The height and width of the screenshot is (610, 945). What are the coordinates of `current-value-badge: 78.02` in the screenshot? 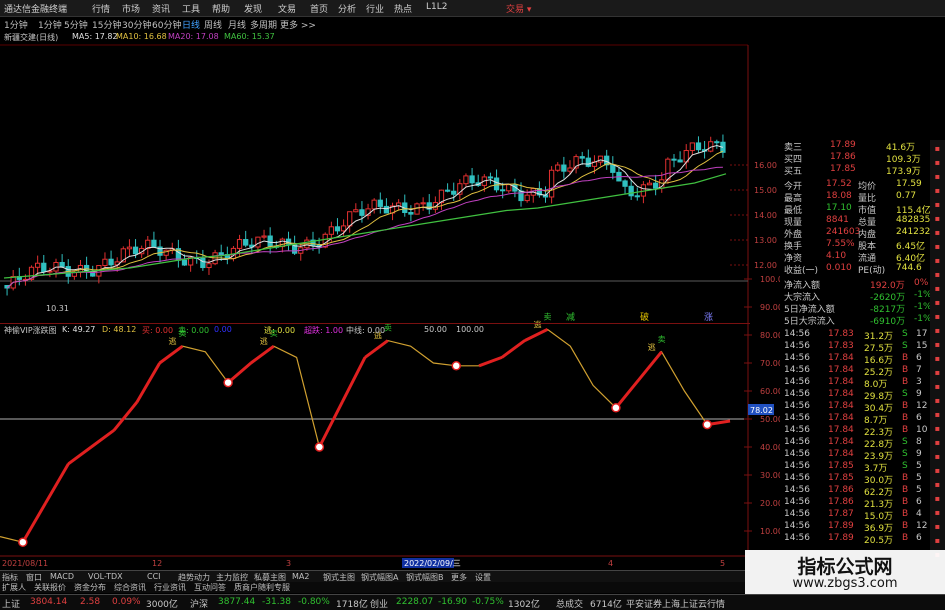 It's located at (761, 410).